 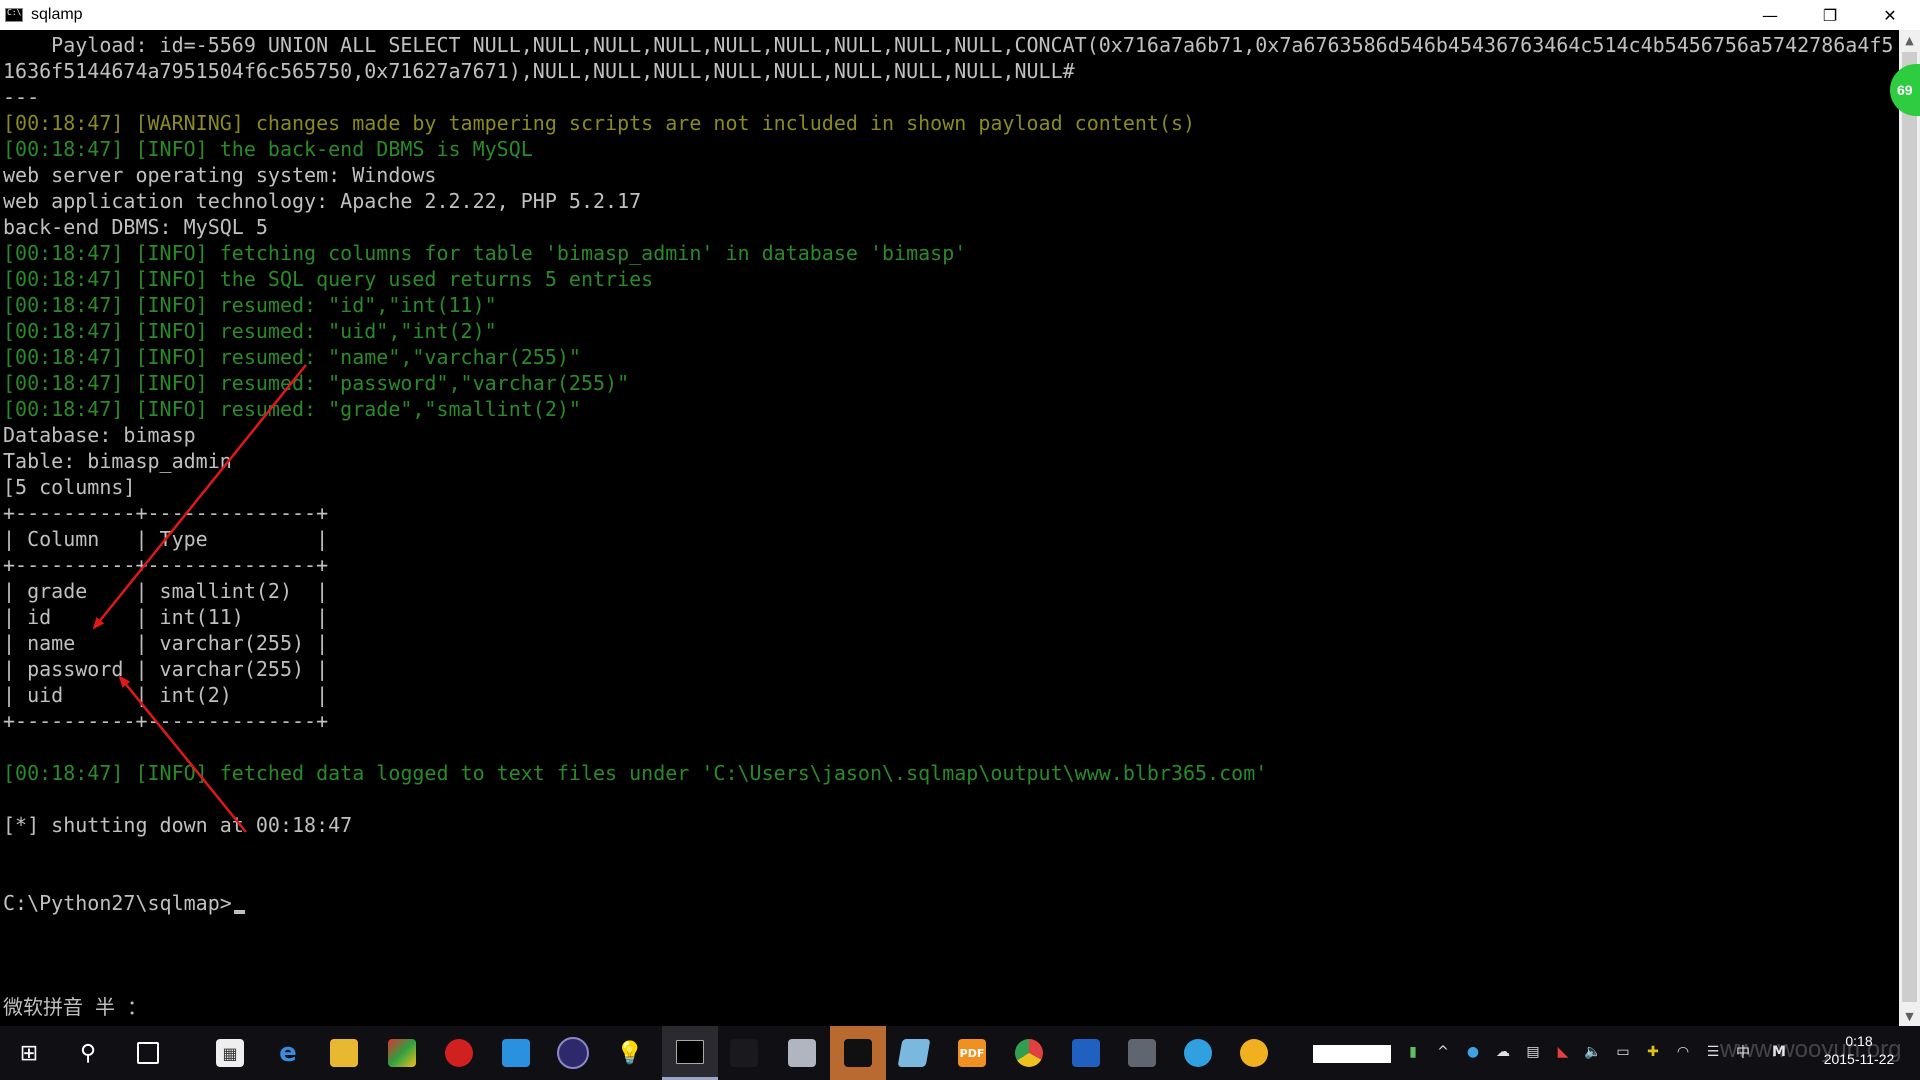 What do you see at coordinates (1623, 1052) in the screenshot?
I see `battery-icon: ▭` at bounding box center [1623, 1052].